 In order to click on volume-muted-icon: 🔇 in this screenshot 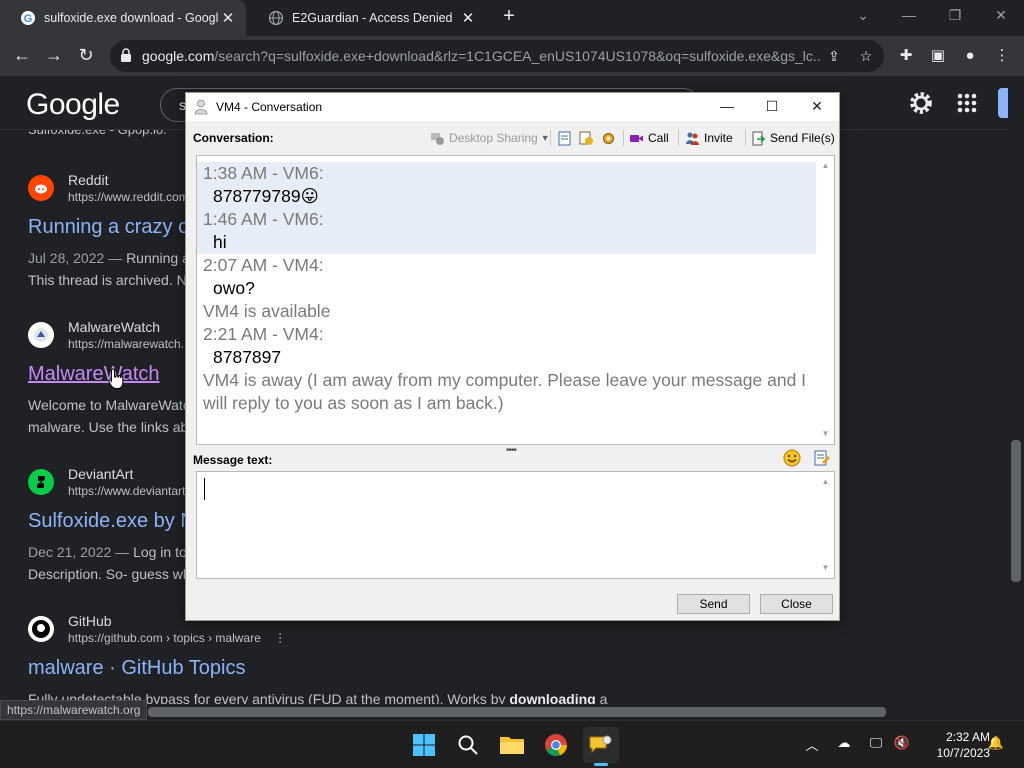, I will do `click(902, 743)`.